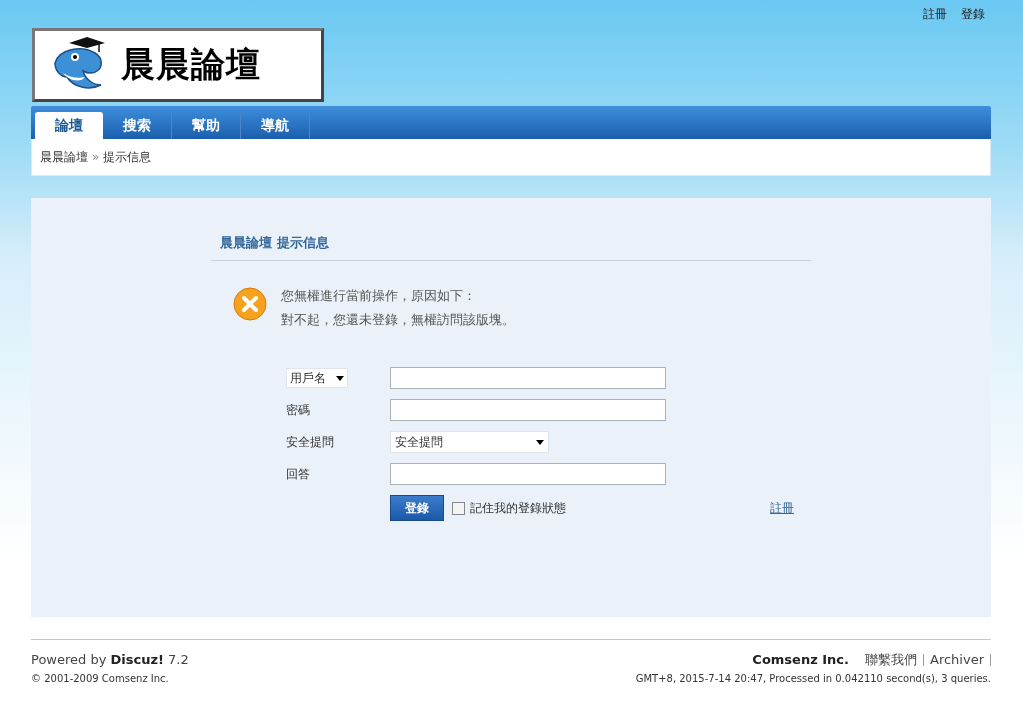 Image resolution: width=1023 pixels, height=709 pixels. What do you see at coordinates (469, 442) in the screenshot?
I see `question-dropdown: 安全提問` at bounding box center [469, 442].